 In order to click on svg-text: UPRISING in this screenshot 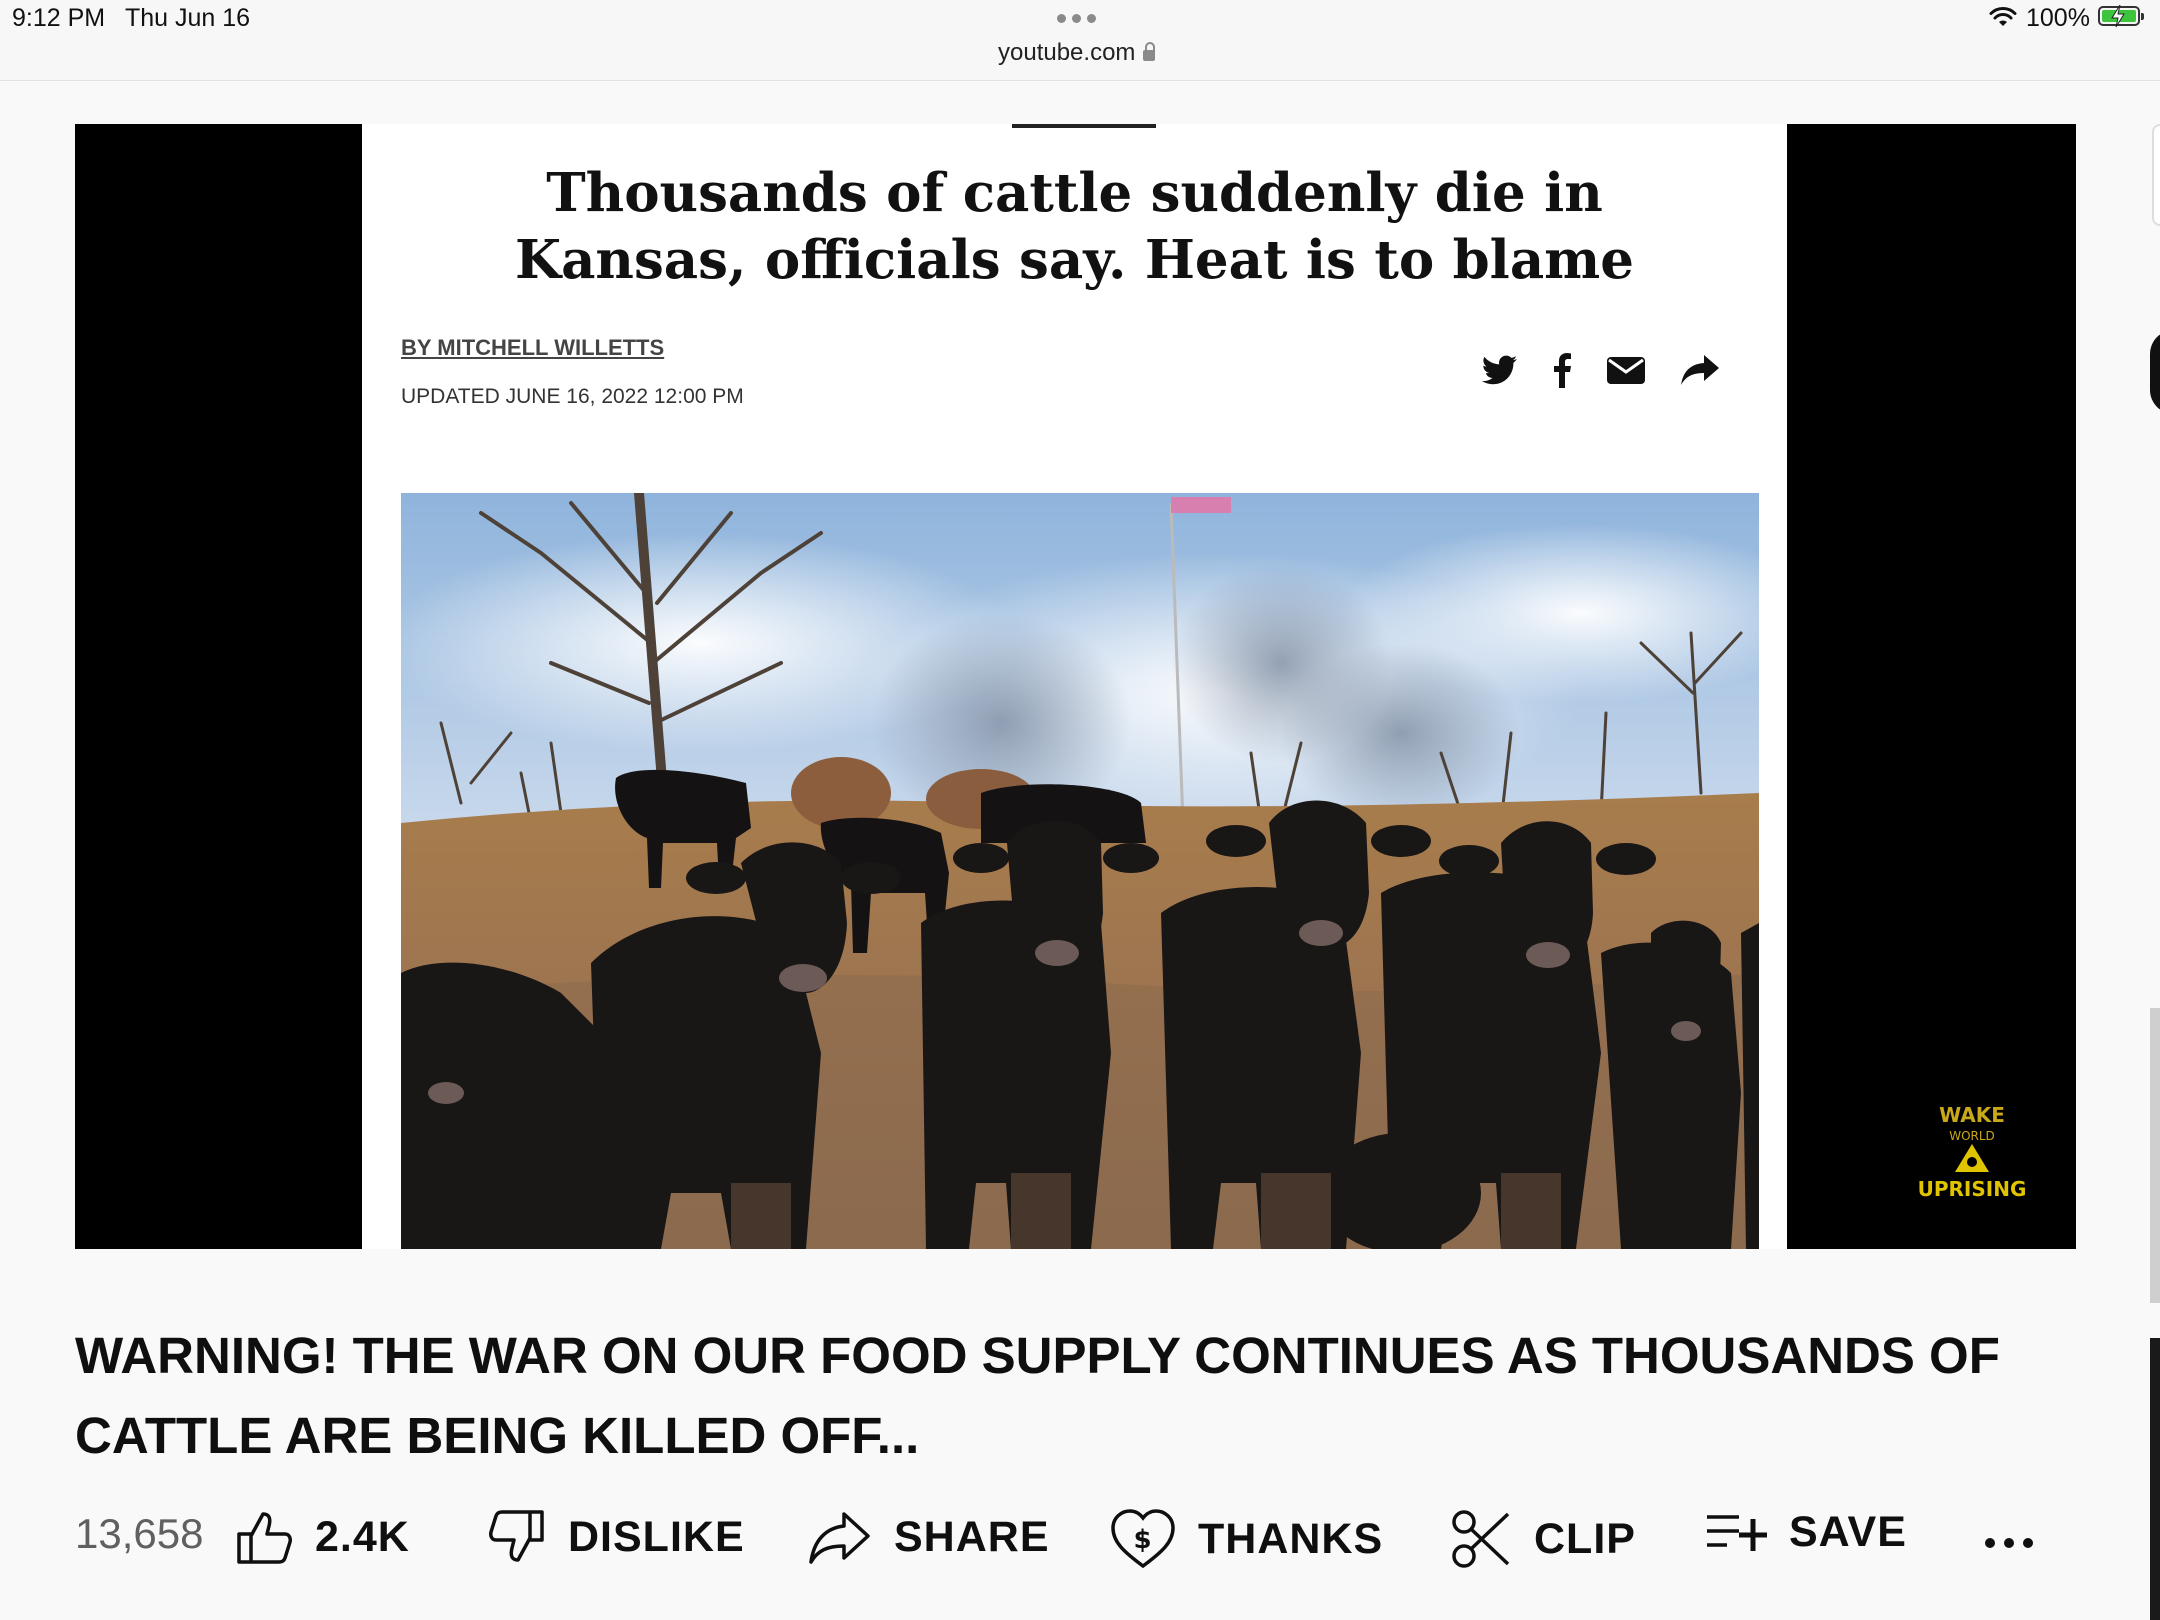, I will do `click(1972, 1189)`.